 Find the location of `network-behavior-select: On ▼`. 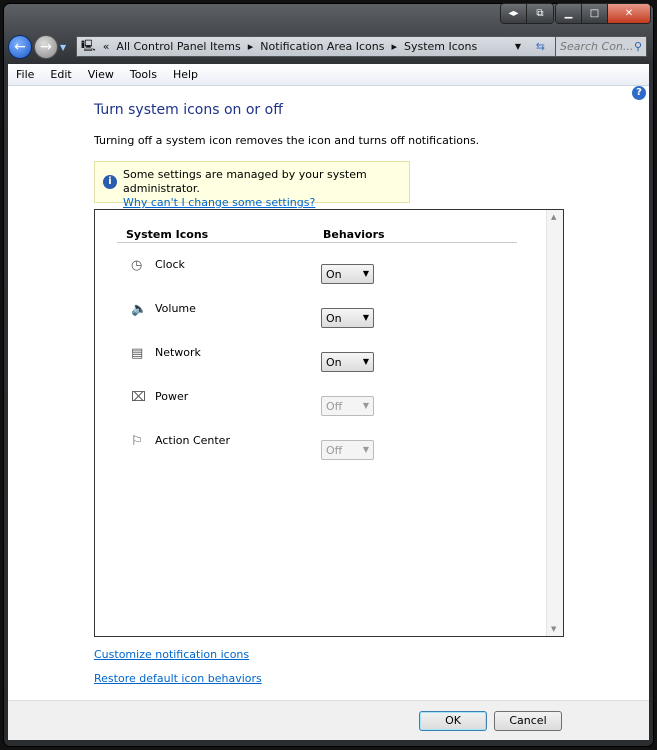

network-behavior-select: On ▼ is located at coordinates (347, 362).